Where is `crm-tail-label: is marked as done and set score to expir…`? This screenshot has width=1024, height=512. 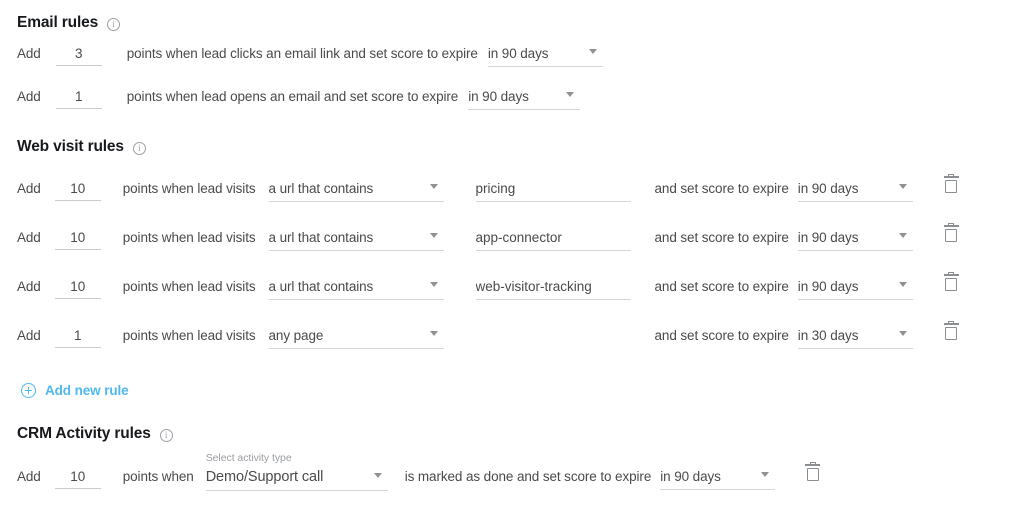
crm-tail-label: is marked as done and set score to expir… is located at coordinates (528, 476).